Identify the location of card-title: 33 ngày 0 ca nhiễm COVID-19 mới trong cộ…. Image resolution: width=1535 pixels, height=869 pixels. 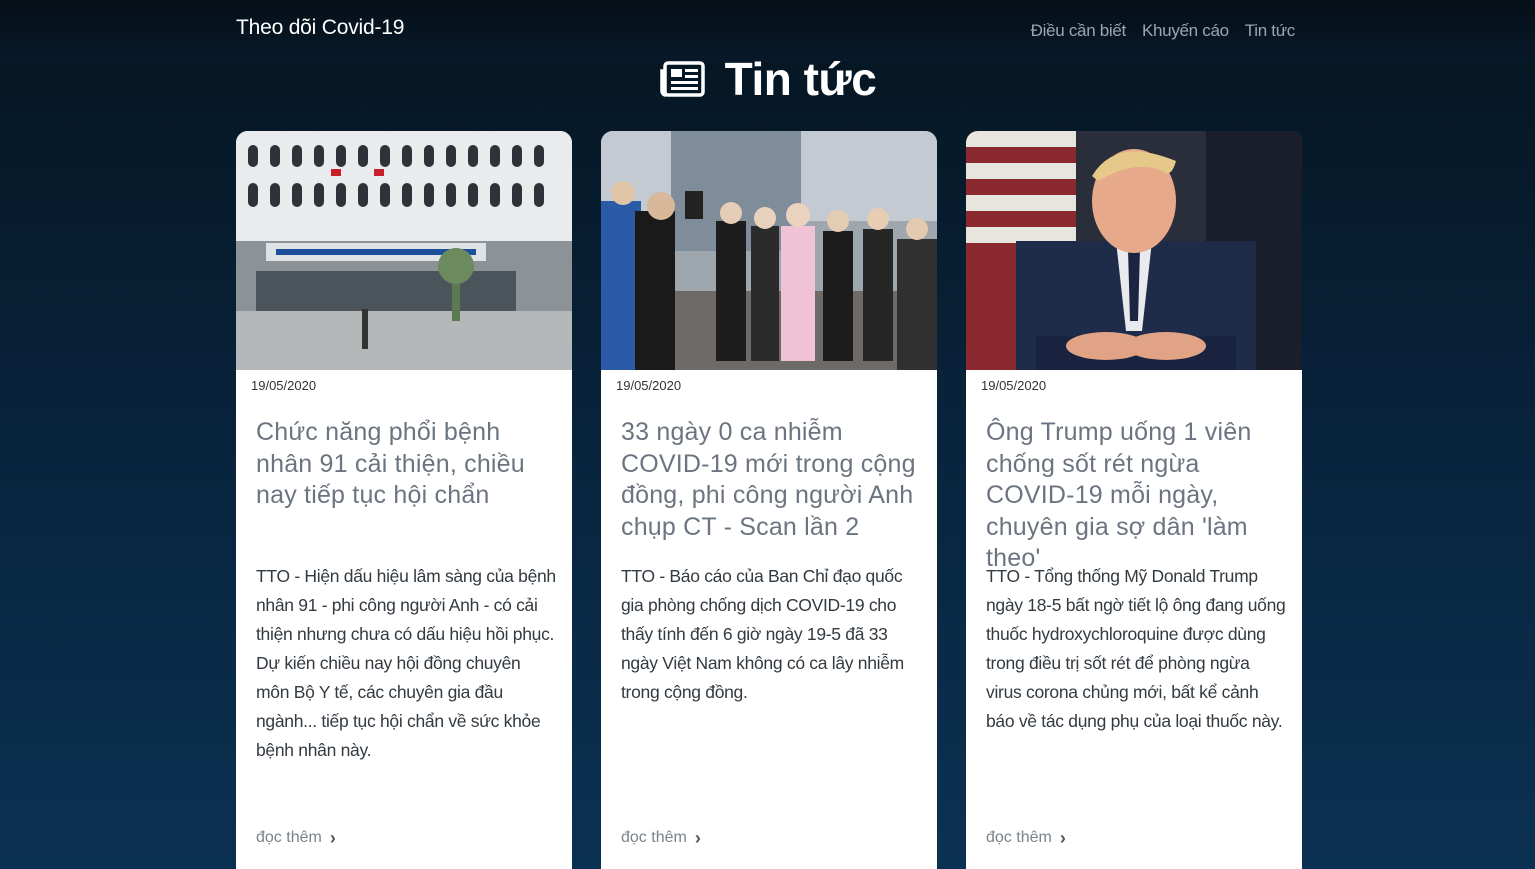
(771, 480).